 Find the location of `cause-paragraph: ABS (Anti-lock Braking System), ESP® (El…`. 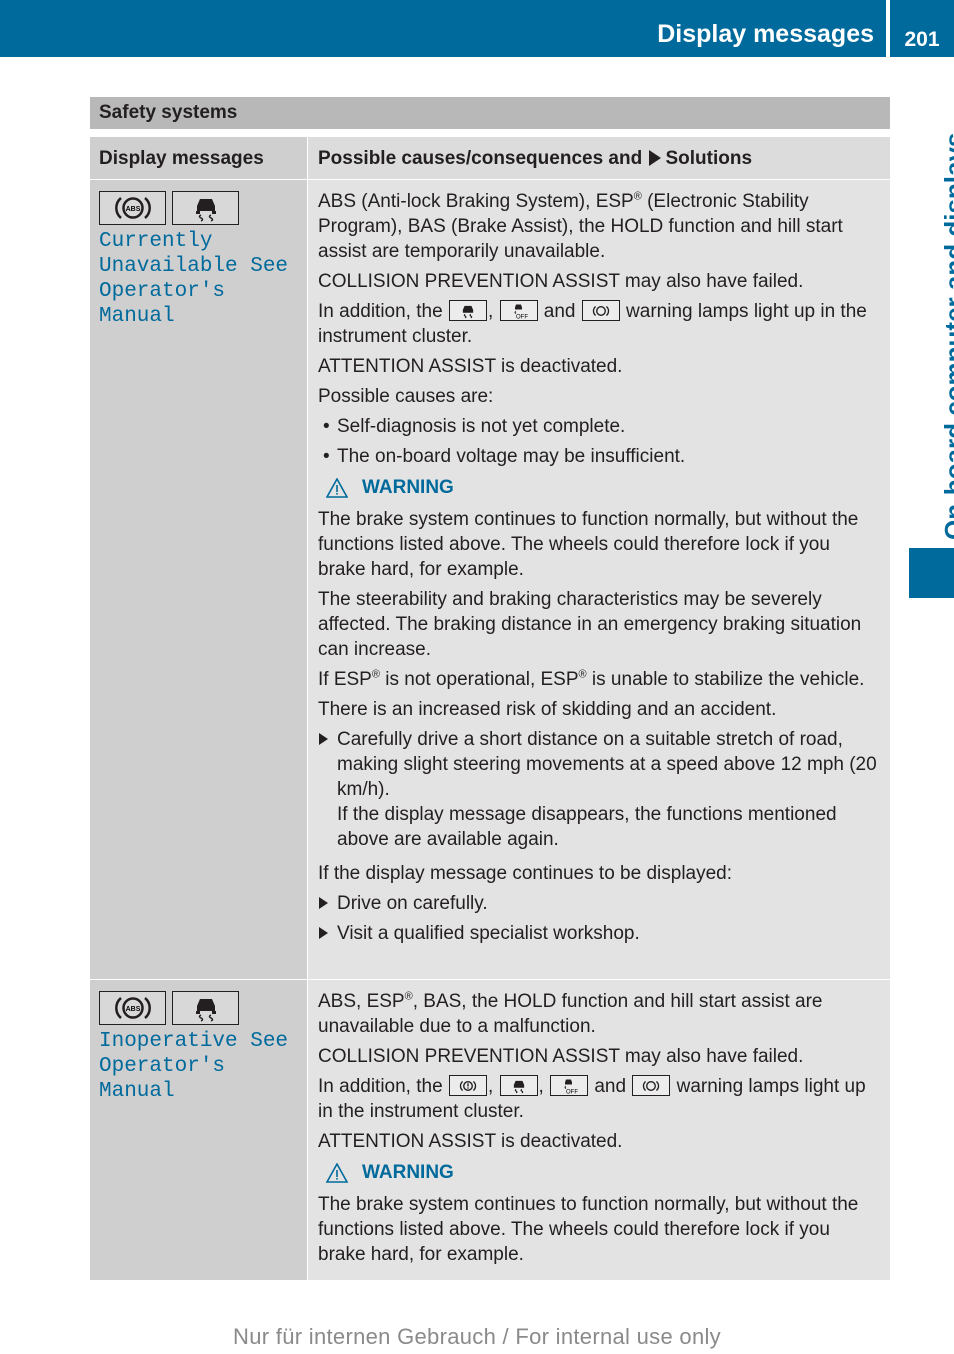

cause-paragraph: ABS (Anti-lock Braking System), ESP® (El… is located at coordinates (580, 226).